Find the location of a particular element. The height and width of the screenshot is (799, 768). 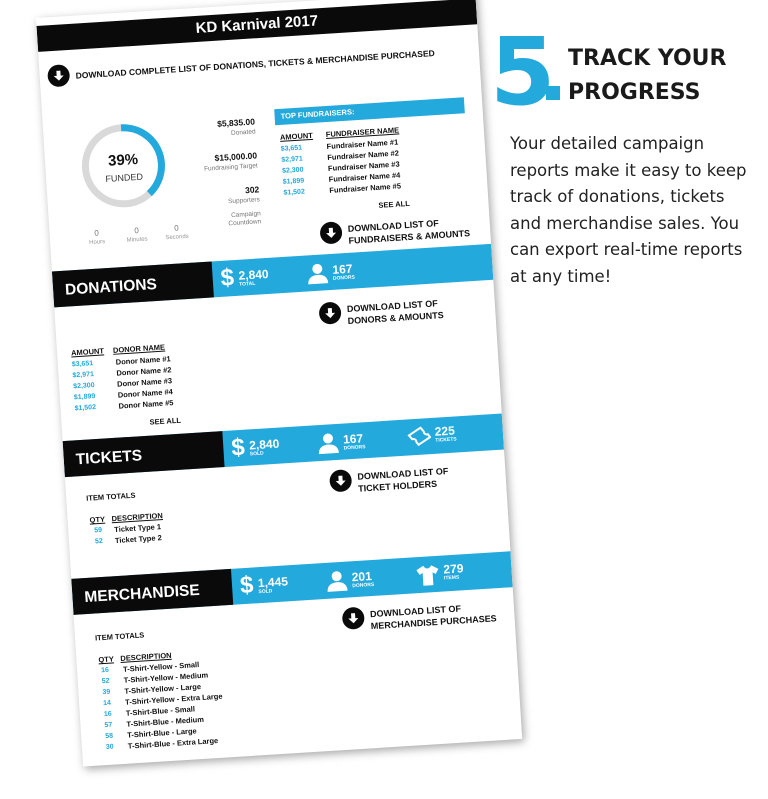

ticket-icon is located at coordinates (419, 436).